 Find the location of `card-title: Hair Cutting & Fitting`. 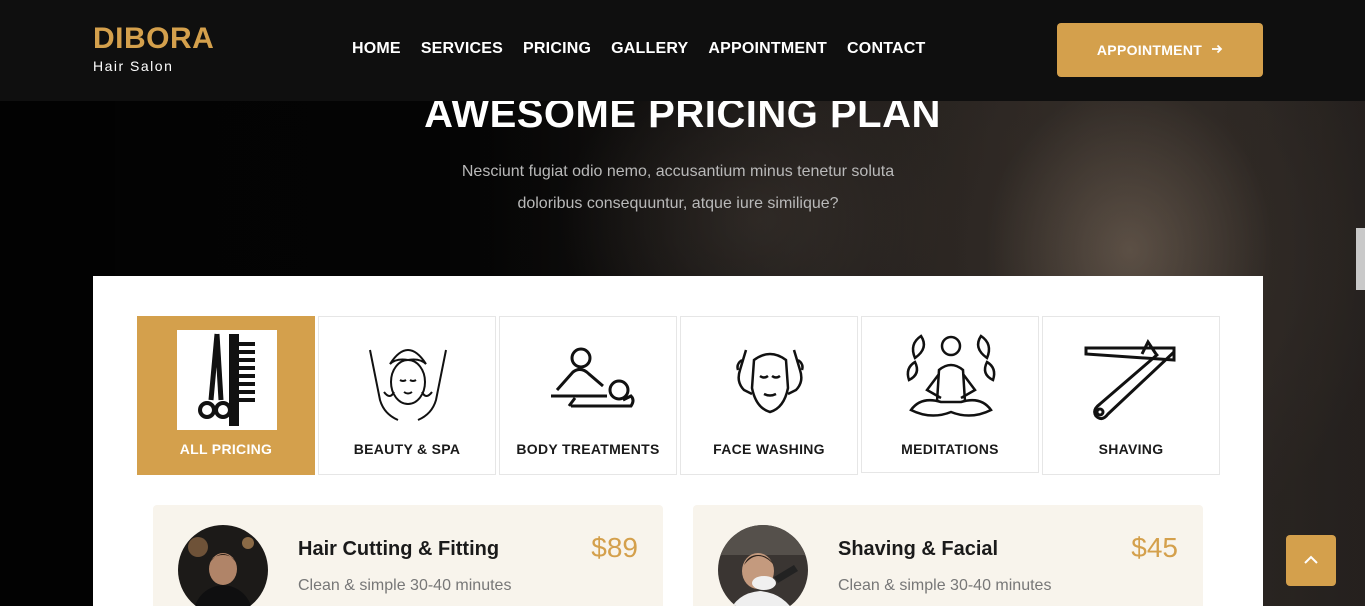

card-title: Hair Cutting & Fitting is located at coordinates (399, 549).